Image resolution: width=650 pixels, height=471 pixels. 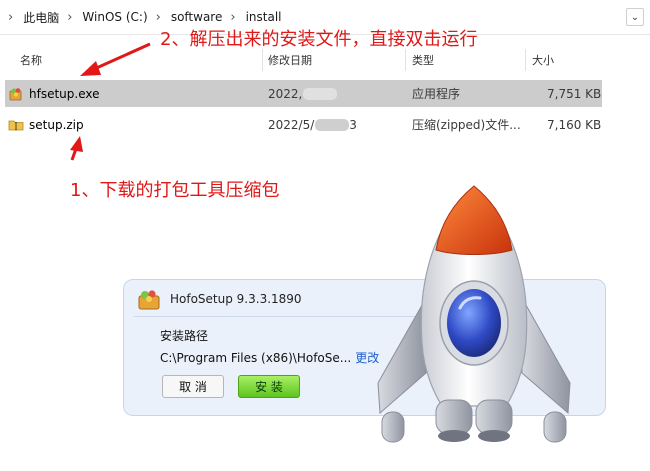 I want to click on install-button: 安 装, so click(x=269, y=386).